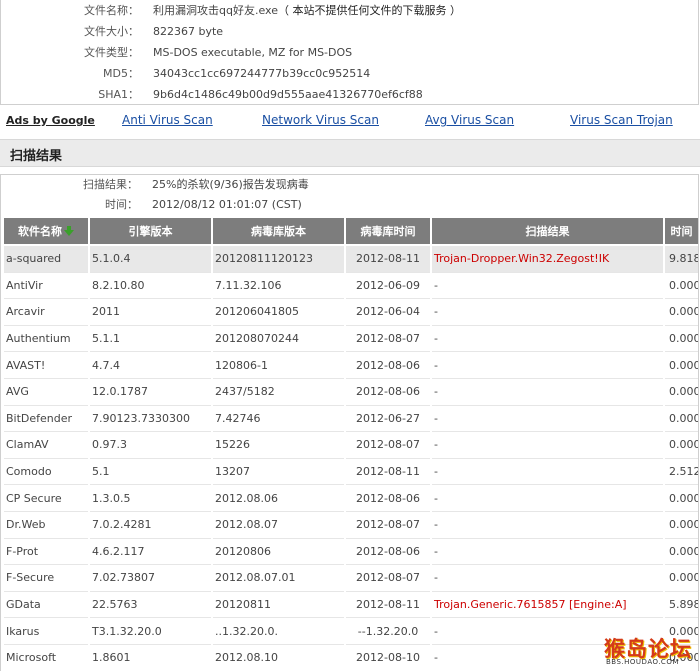 This screenshot has width=700, height=671. What do you see at coordinates (121, 73) in the screenshot?
I see `md5-label: MD5：` at bounding box center [121, 73].